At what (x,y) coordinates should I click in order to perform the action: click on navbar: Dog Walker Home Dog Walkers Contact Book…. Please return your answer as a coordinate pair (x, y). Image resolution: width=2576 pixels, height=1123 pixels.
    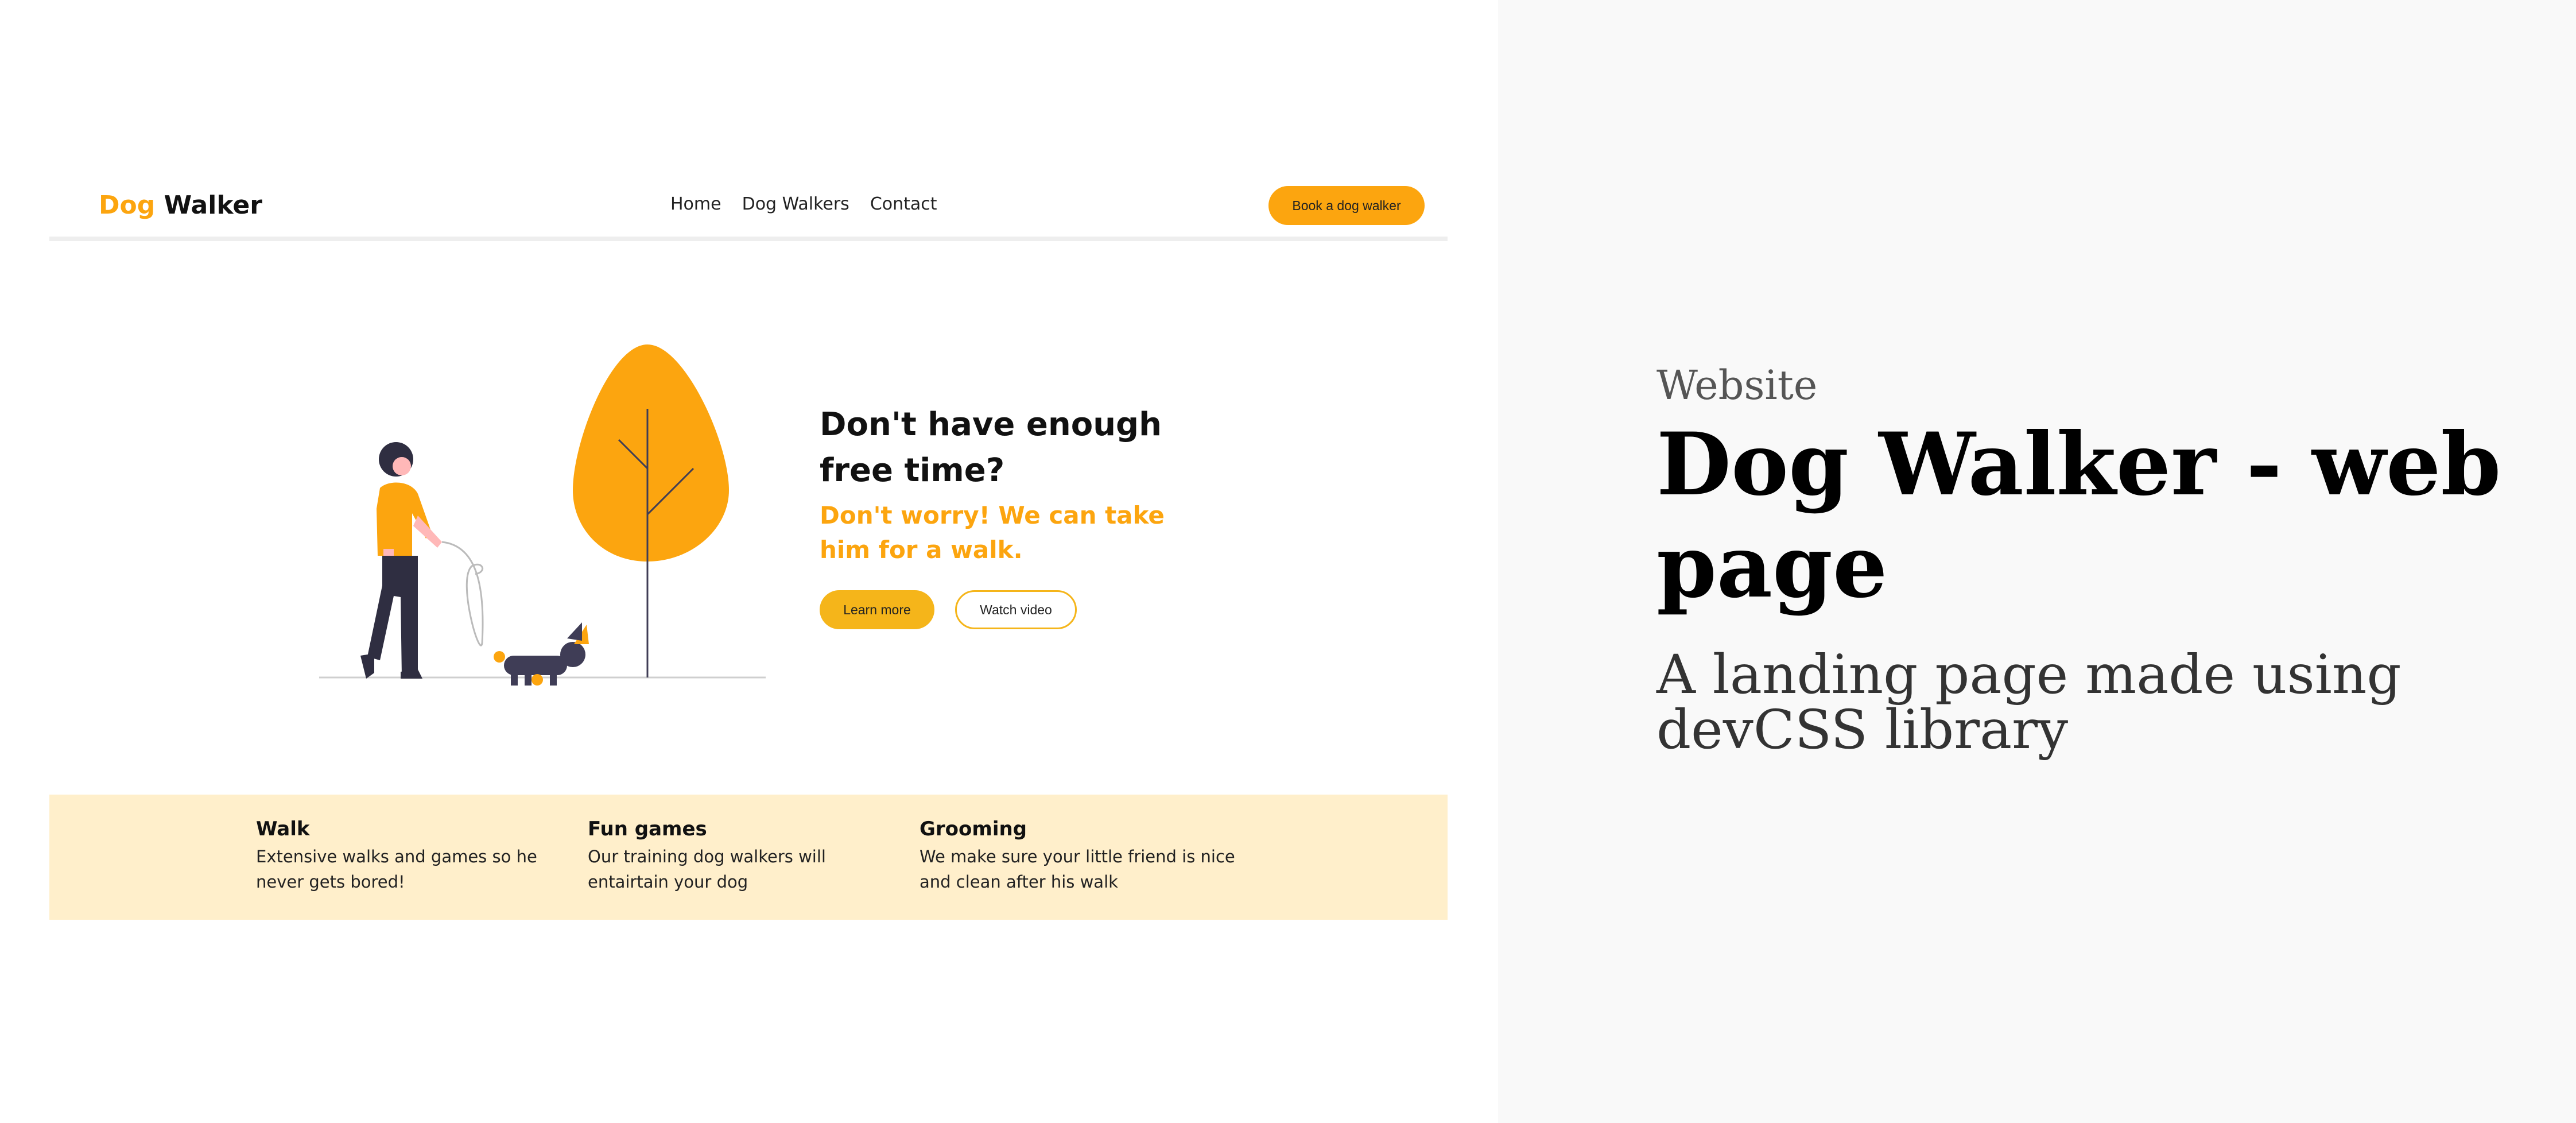
    Looking at the image, I should click on (748, 206).